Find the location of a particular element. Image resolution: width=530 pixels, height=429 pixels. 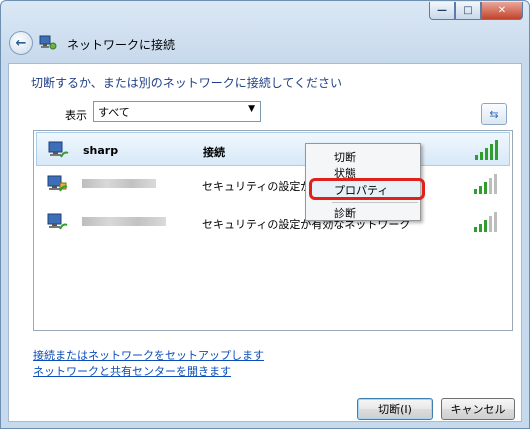

network-sharing-center-link: ネットワークと共有センターを開きます is located at coordinates (132, 371).